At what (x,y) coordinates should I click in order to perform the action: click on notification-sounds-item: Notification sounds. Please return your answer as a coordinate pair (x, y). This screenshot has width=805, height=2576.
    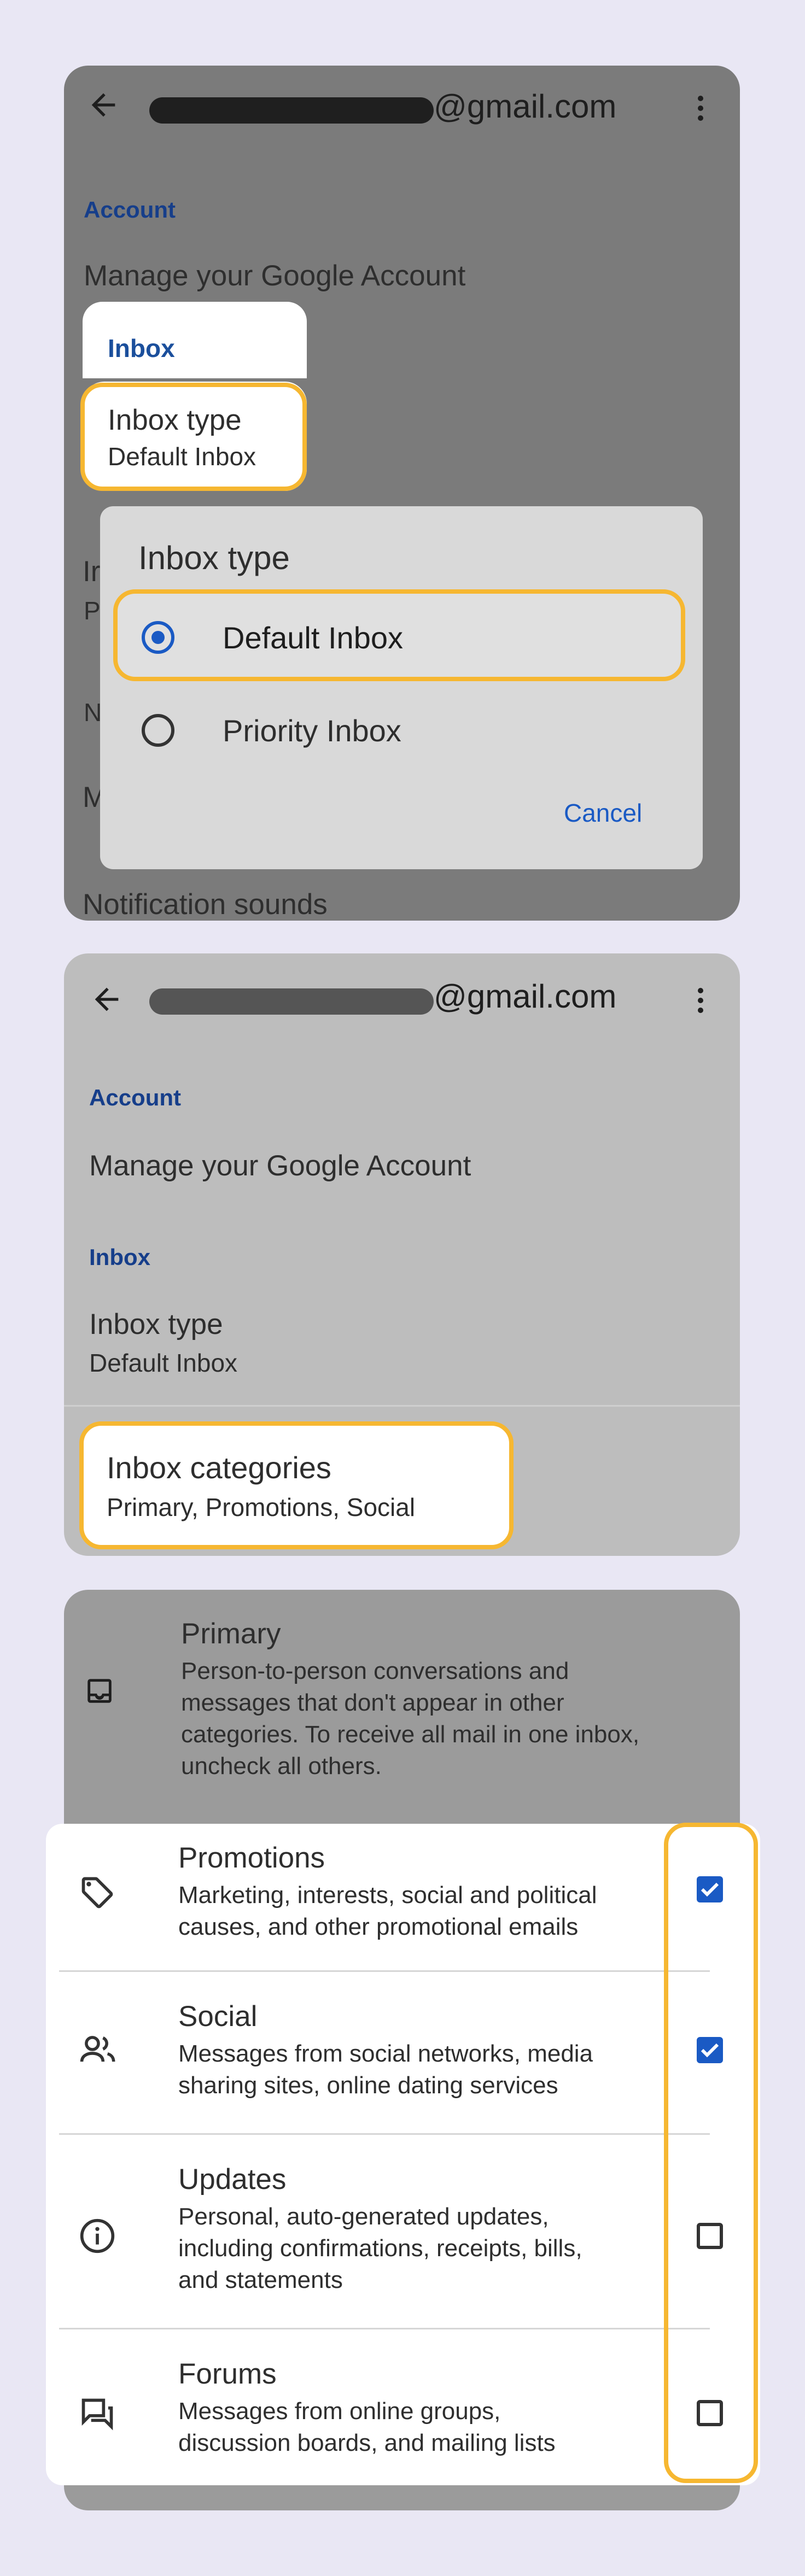
    Looking at the image, I should click on (205, 905).